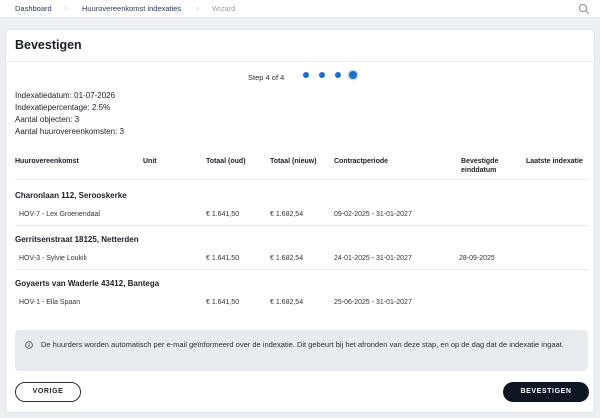 This screenshot has width=600, height=418. I want to click on info-icon, so click(29, 345).